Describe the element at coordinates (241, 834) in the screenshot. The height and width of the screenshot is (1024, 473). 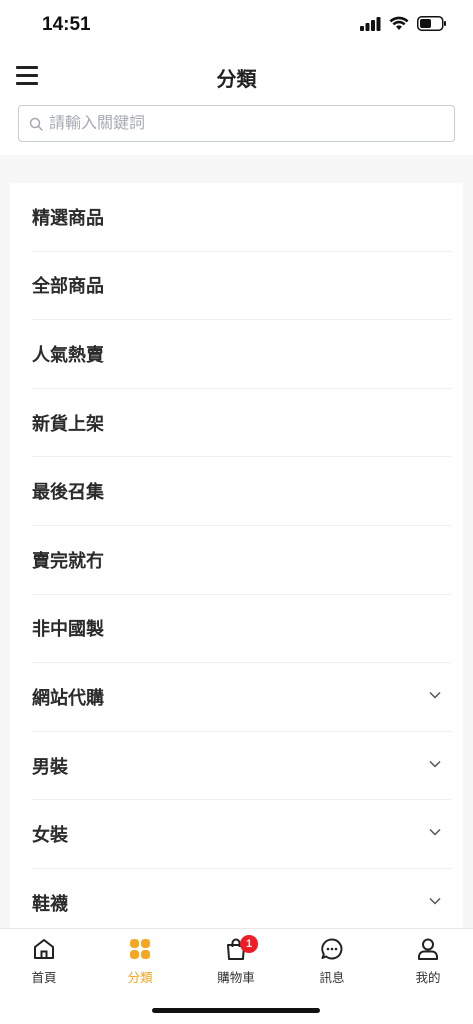
I see `category-item-expandable: 女裝` at that location.